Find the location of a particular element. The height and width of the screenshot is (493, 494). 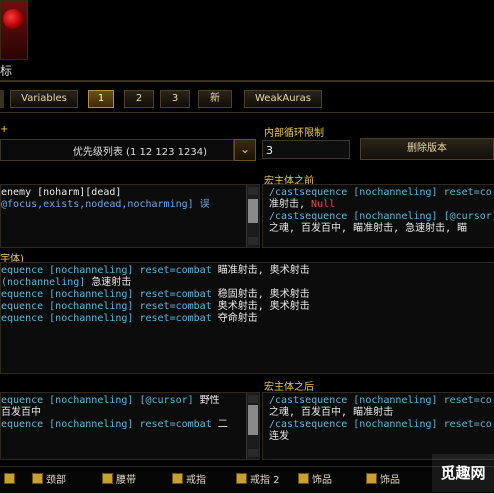

code-token: Null is located at coordinates (323, 204).